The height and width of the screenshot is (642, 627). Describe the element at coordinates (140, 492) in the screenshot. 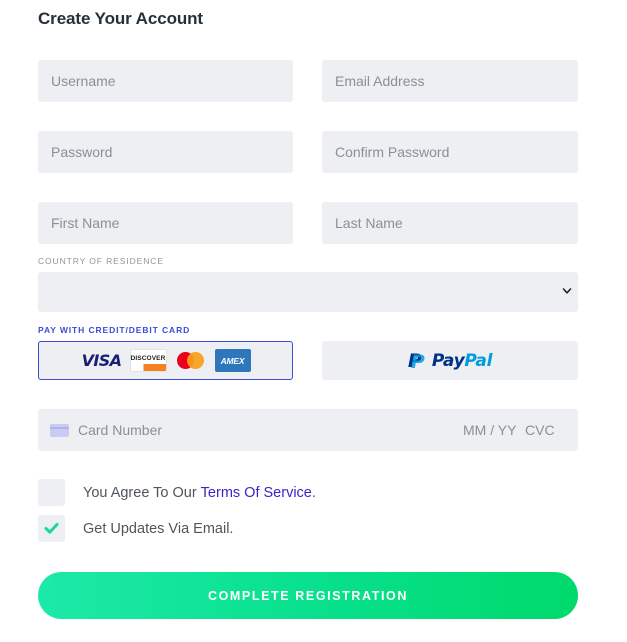

I see `tos-label: You Agree To Our` at that location.